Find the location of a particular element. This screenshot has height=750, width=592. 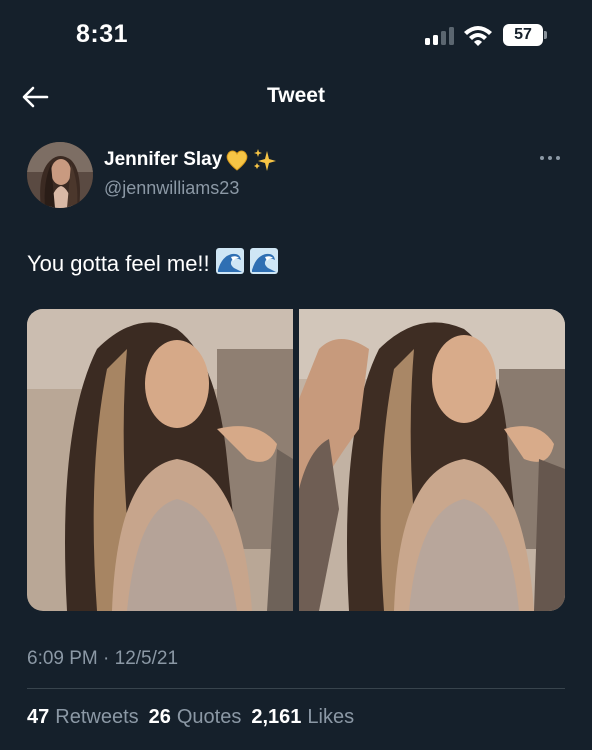

likes-stat: 2,161 Likes is located at coordinates (302, 717).